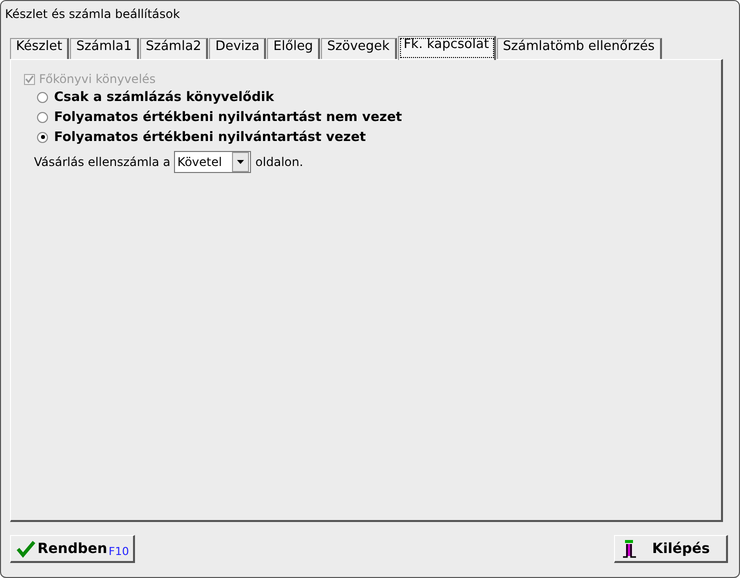 The image size is (740, 578). I want to click on tab: Előleg, so click(293, 48).